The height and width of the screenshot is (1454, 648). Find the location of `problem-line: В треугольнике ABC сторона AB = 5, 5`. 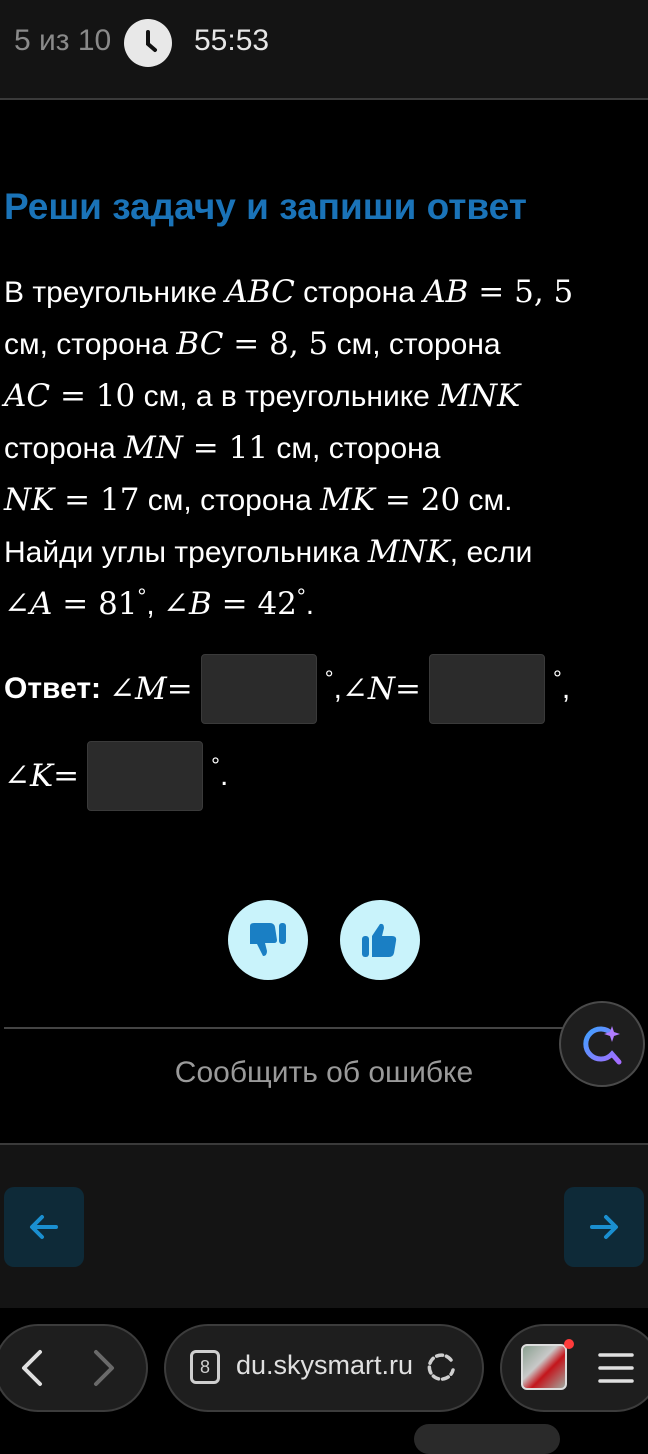

problem-line: В треугольнике ABC сторона AB = 5, 5 is located at coordinates (289, 292).